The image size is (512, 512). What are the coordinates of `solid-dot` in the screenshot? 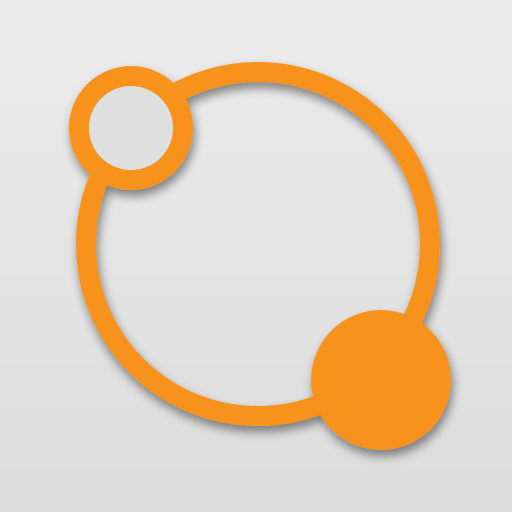 It's located at (381, 380).